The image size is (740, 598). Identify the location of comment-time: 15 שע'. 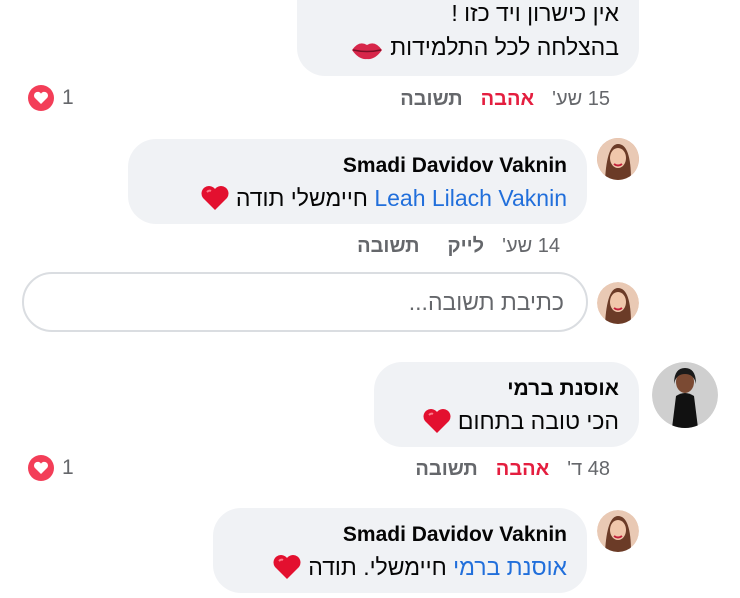
(581, 99).